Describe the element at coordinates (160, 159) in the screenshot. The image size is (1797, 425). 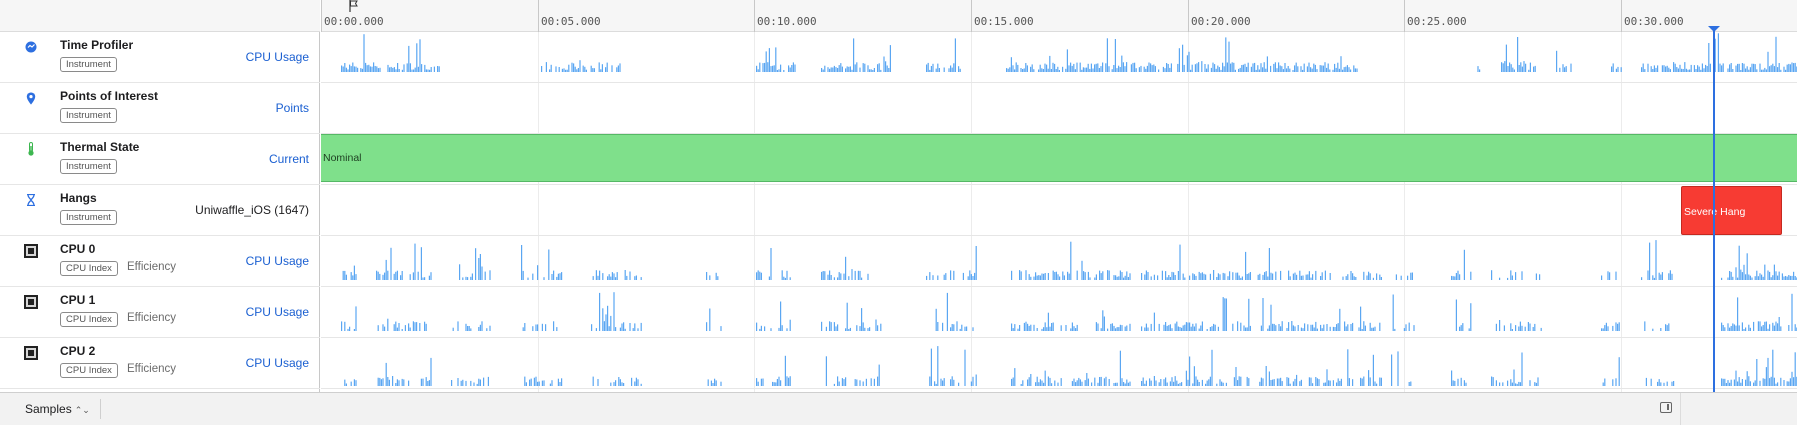
I see `track-row-thermal-state: Thermal State Instrument Current` at that location.